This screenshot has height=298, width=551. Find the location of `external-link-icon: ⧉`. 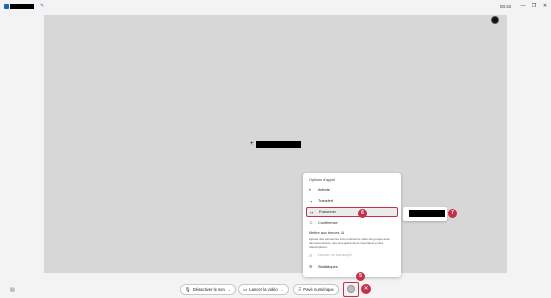

external-link-icon: ⧉ is located at coordinates (342, 232).